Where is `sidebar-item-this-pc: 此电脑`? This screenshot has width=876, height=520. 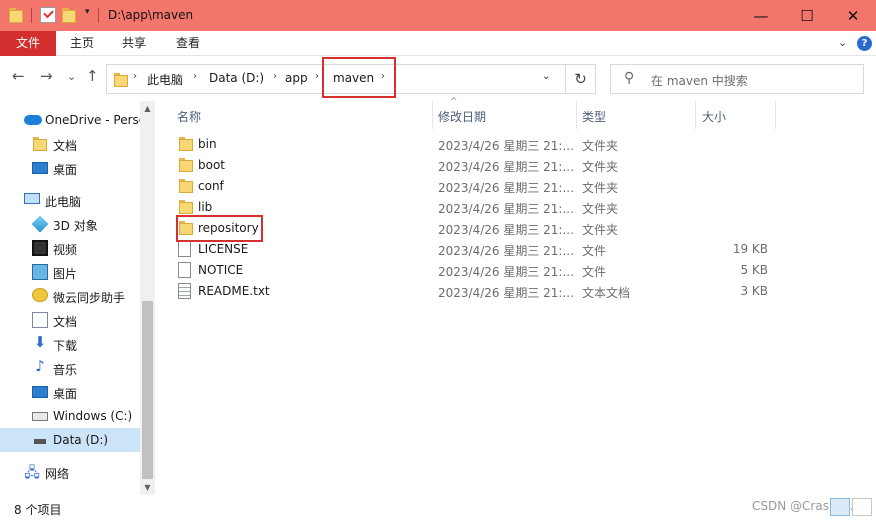 sidebar-item-this-pc: 此电脑 is located at coordinates (70, 200).